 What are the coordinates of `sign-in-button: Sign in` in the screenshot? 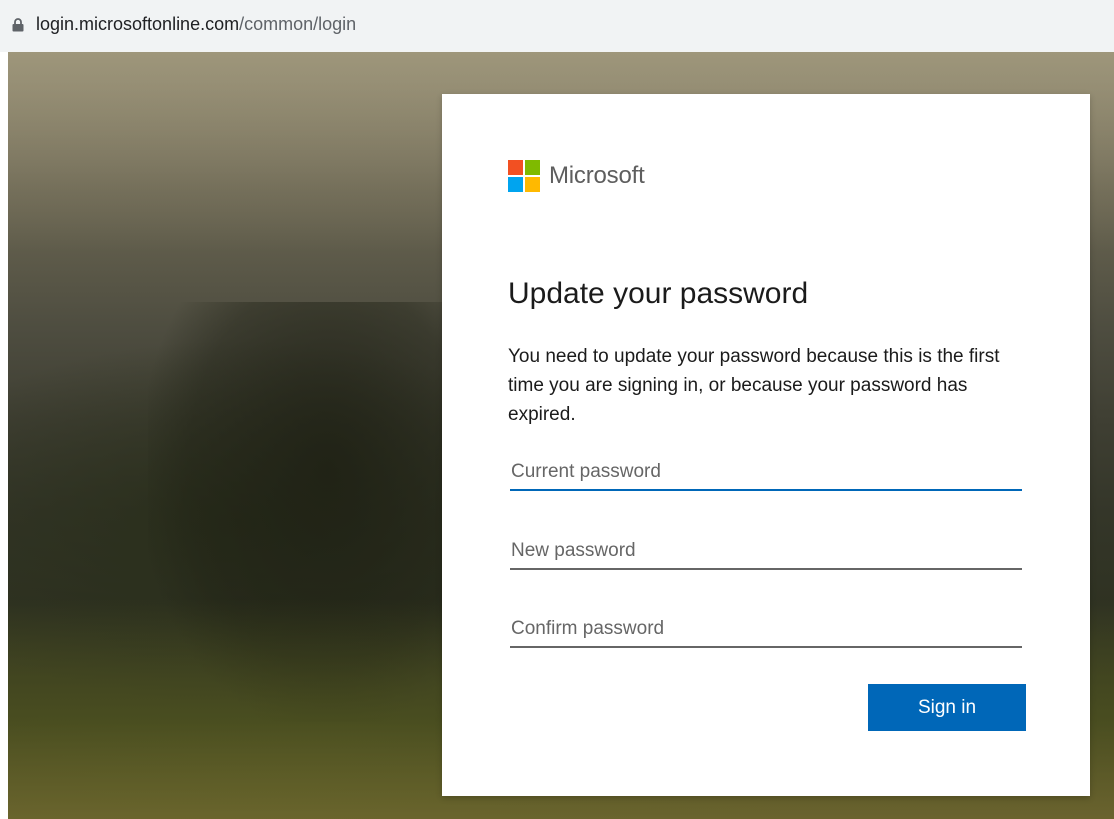 It's located at (947, 707).